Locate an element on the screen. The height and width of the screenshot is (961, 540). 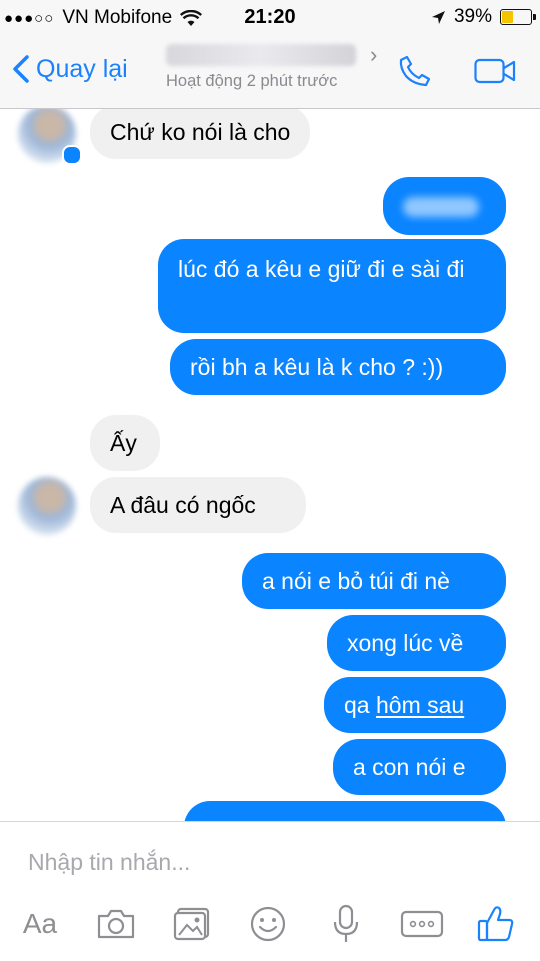
composer-toolbar: Aa is located at coordinates (270, 926).